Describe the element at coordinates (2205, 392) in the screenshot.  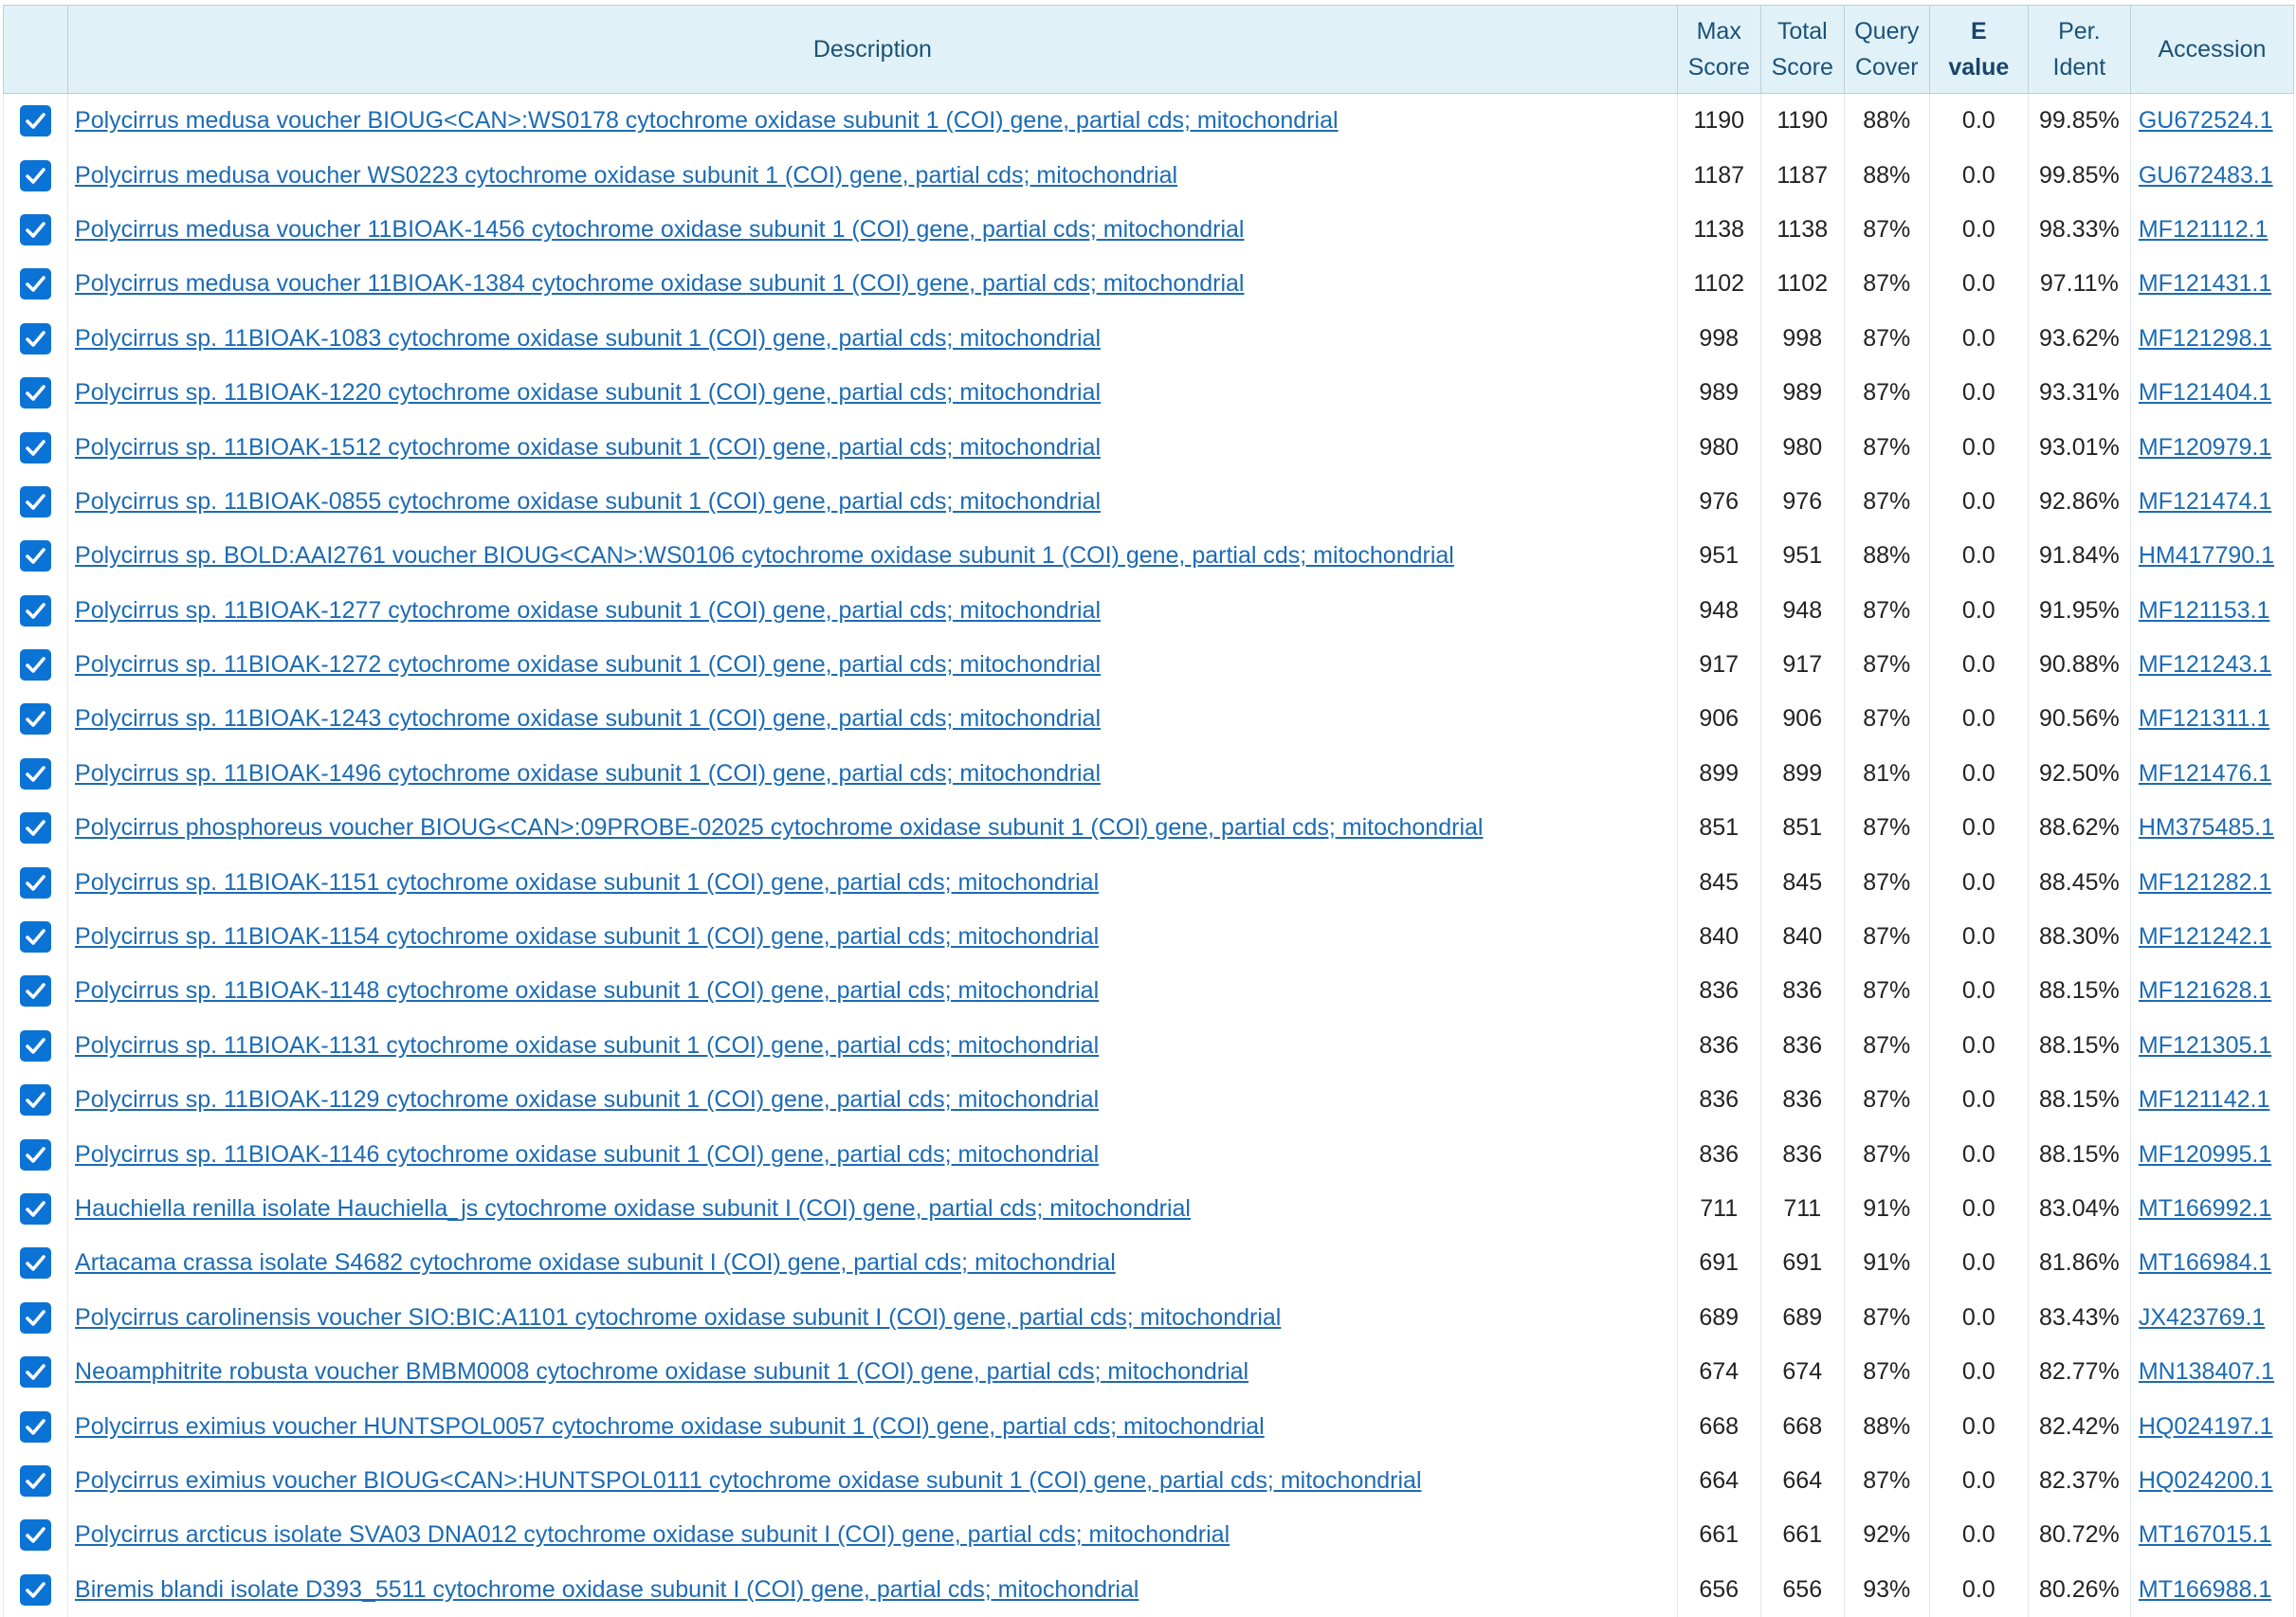
I see `accession-link: MF121404.1` at that location.